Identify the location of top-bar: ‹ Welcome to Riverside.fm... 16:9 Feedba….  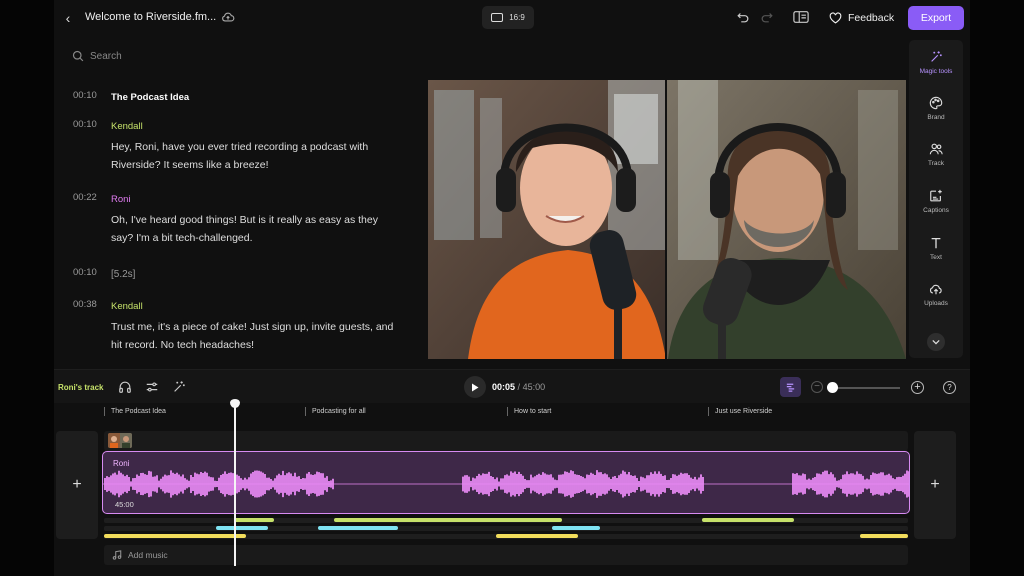
(512, 18).